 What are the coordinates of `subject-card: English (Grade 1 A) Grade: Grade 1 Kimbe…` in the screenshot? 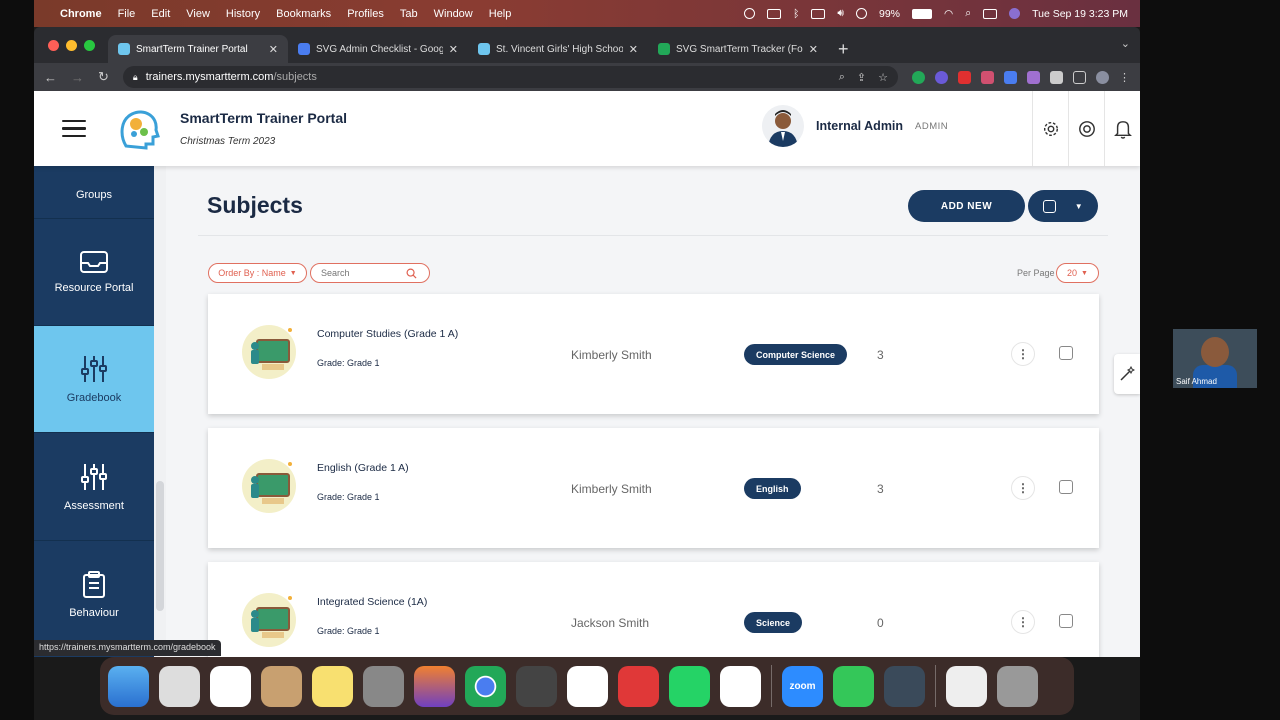 It's located at (653, 488).